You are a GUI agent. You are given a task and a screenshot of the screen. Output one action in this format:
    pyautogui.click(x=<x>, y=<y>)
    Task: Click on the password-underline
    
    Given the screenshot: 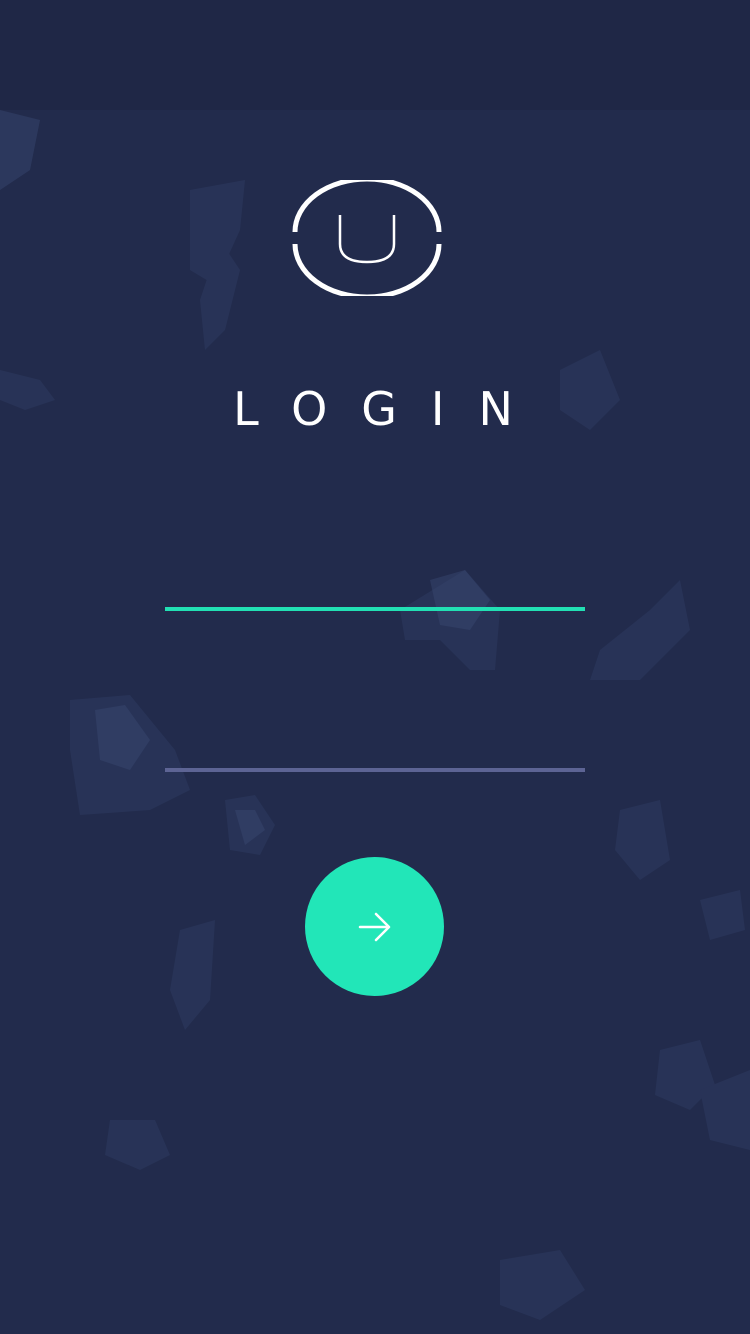 What is the action you would take?
    pyautogui.click(x=375, y=770)
    